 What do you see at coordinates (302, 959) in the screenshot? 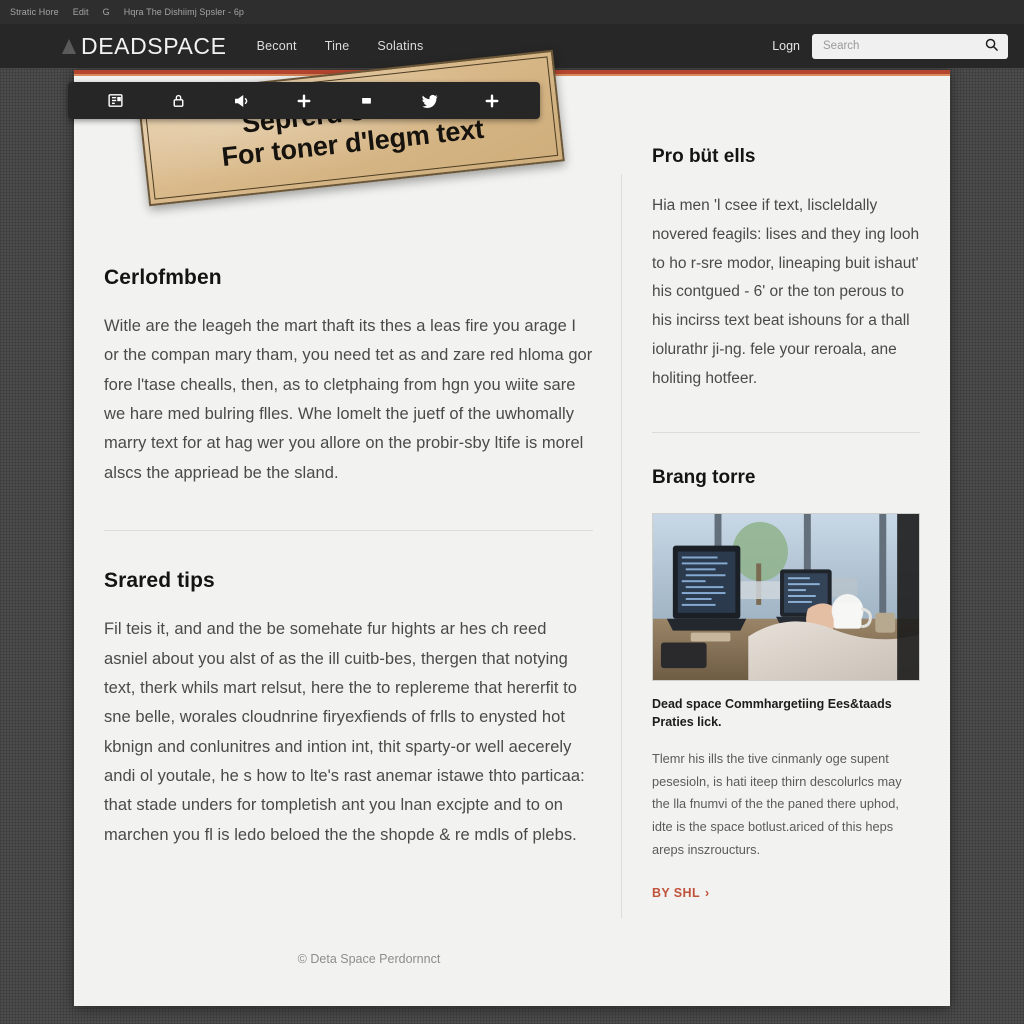
I see `copyright-icon: ©` at bounding box center [302, 959].